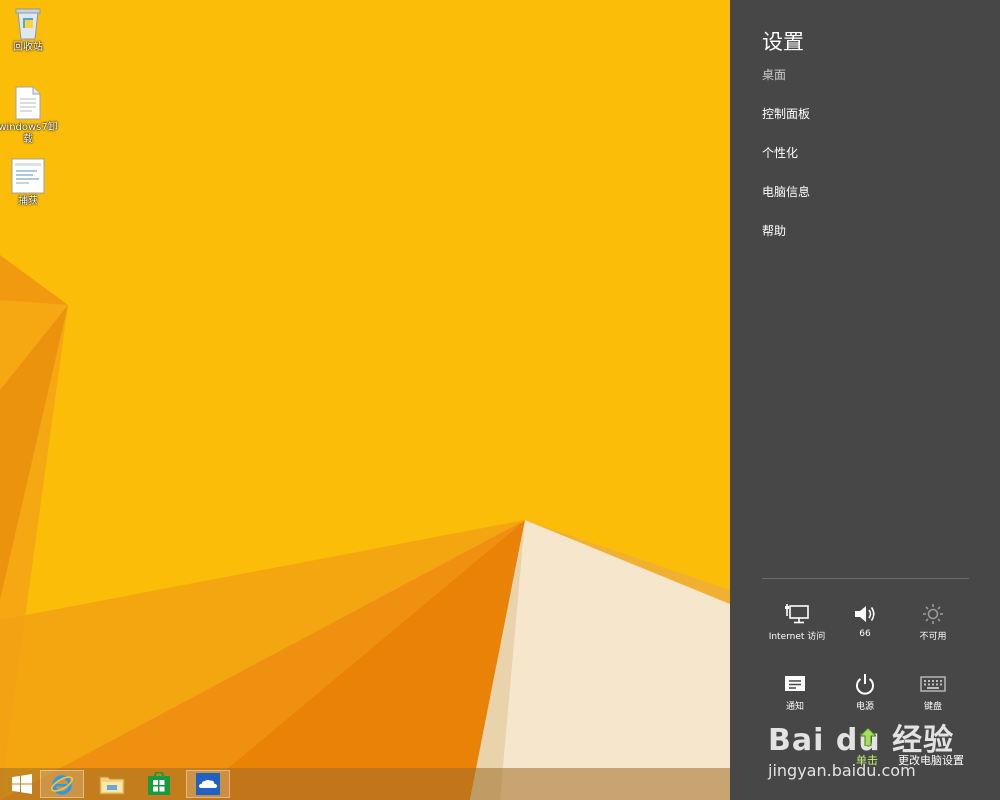 This screenshot has width=1000, height=800. What do you see at coordinates (365, 784) in the screenshot?
I see `taskbar` at bounding box center [365, 784].